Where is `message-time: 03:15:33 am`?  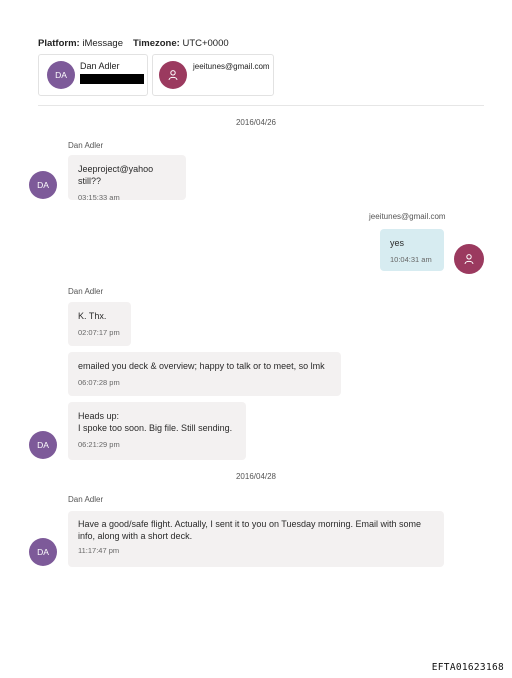 message-time: 03:15:33 am is located at coordinates (99, 197).